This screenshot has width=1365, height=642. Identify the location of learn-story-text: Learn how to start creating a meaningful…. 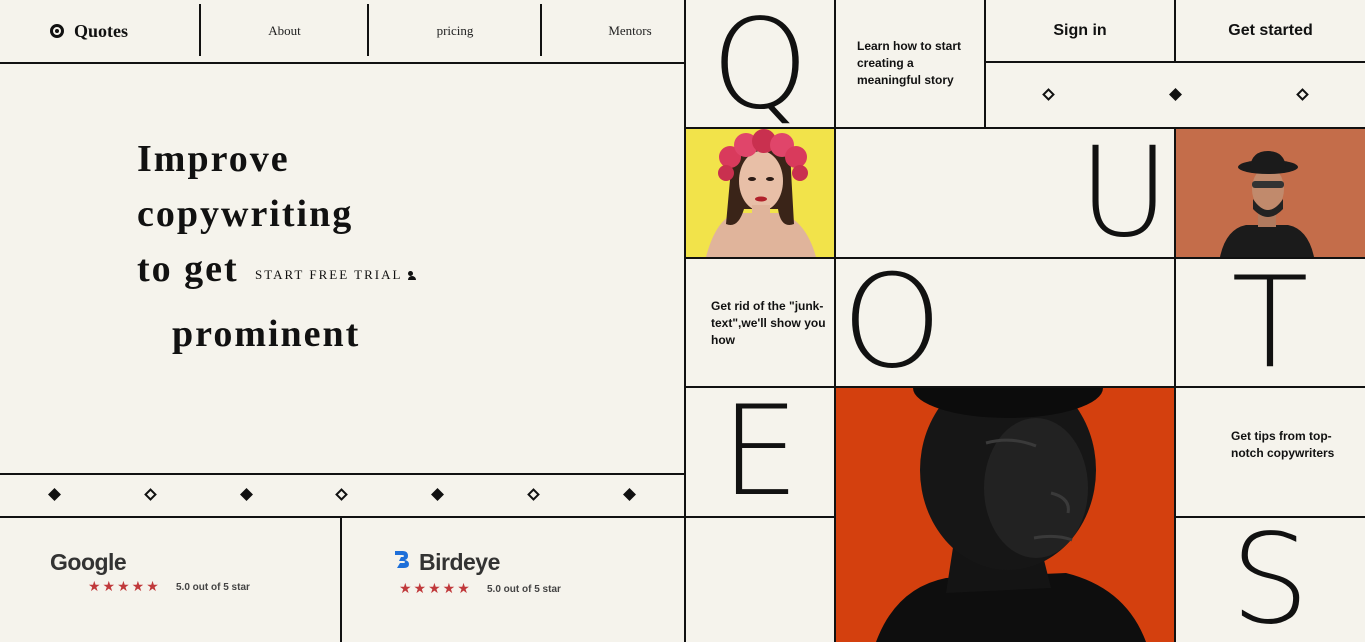
(909, 63).